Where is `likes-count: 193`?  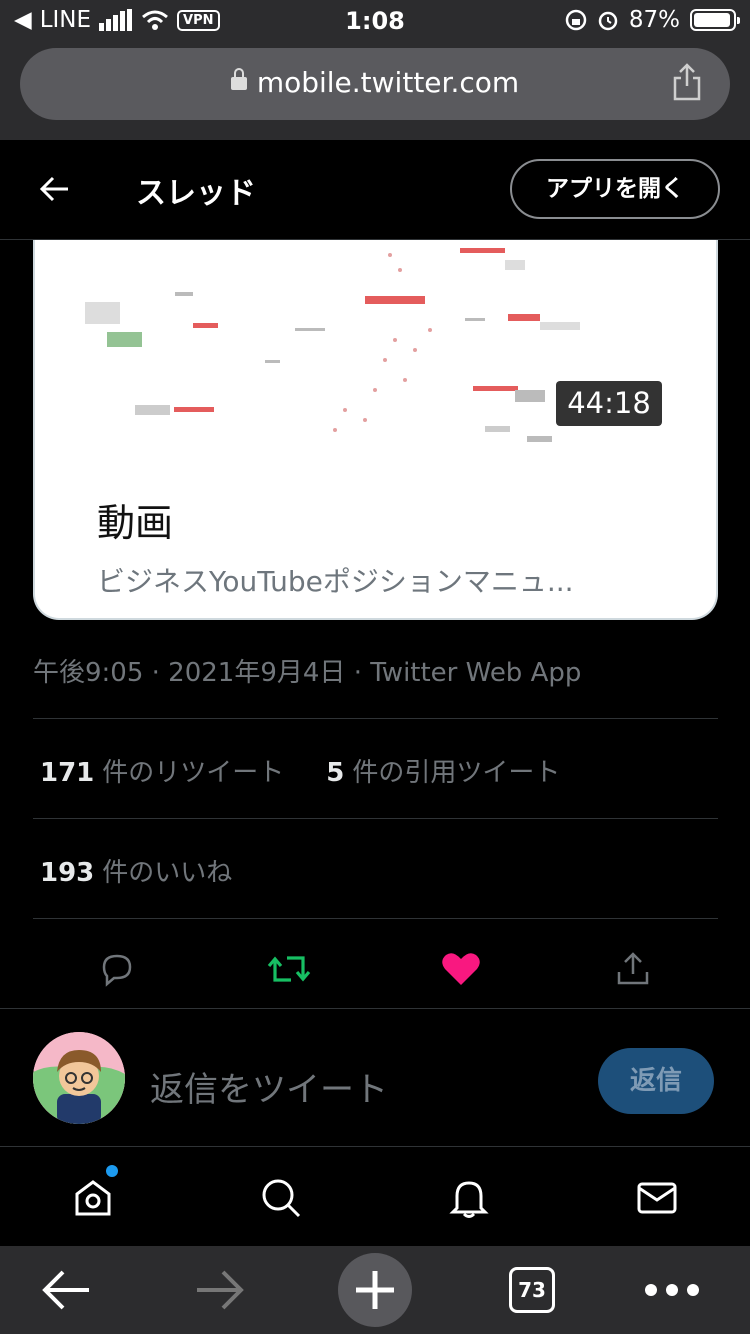 likes-count: 193 is located at coordinates (67, 873).